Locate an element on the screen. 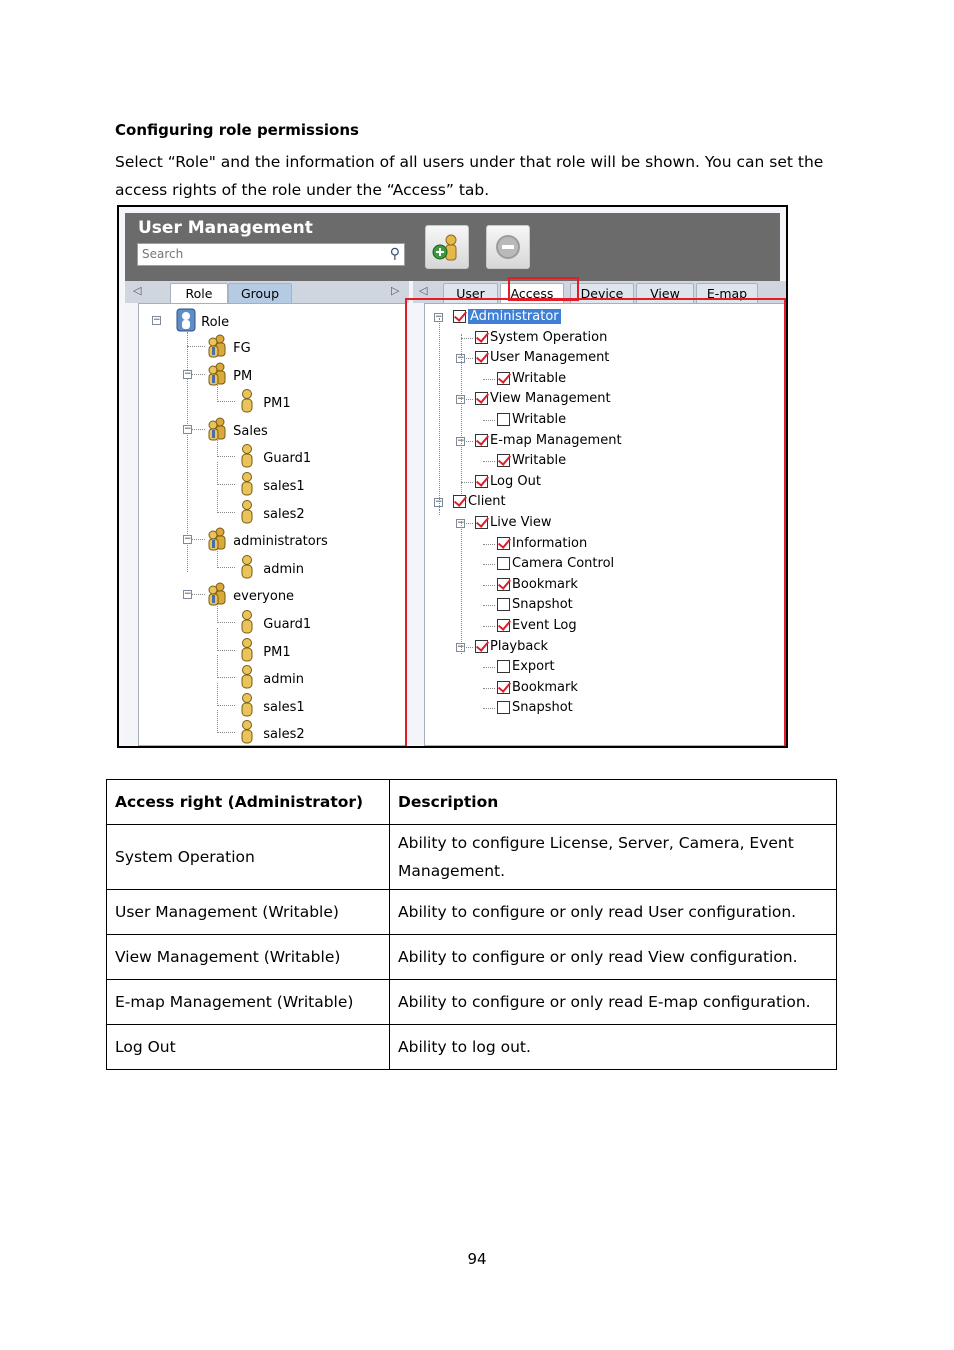  table-header-row: Access right (Administrator) Description is located at coordinates (471, 802).